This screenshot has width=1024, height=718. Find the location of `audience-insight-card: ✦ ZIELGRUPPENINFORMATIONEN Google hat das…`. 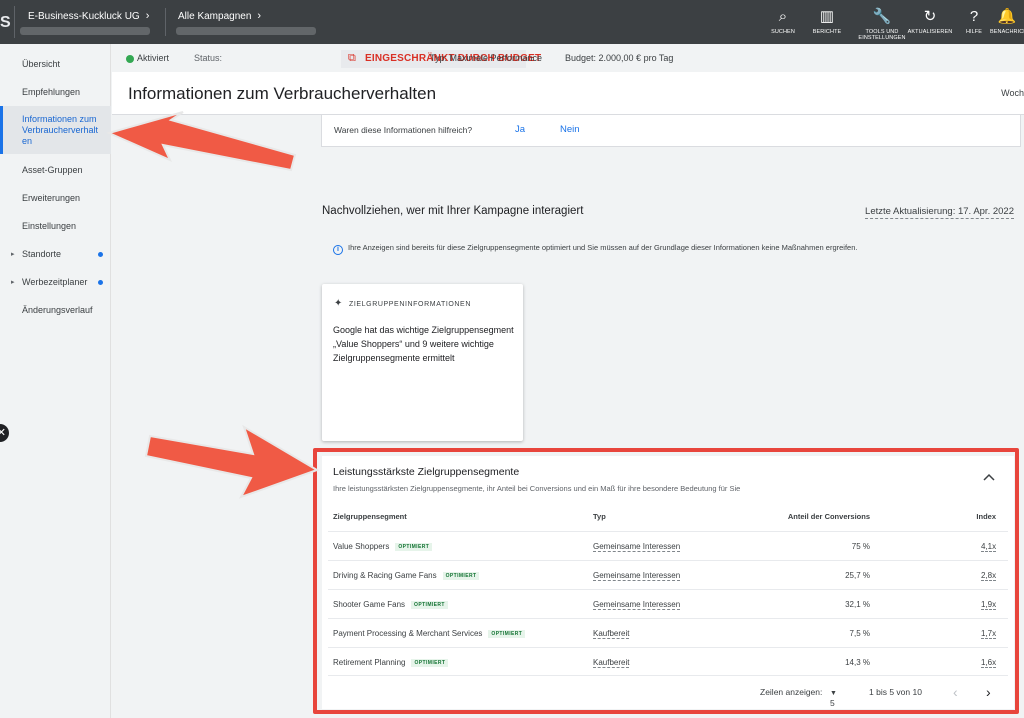

audience-insight-card: ✦ ZIELGRUPPENINFORMATIONEN Google hat das… is located at coordinates (422, 362).